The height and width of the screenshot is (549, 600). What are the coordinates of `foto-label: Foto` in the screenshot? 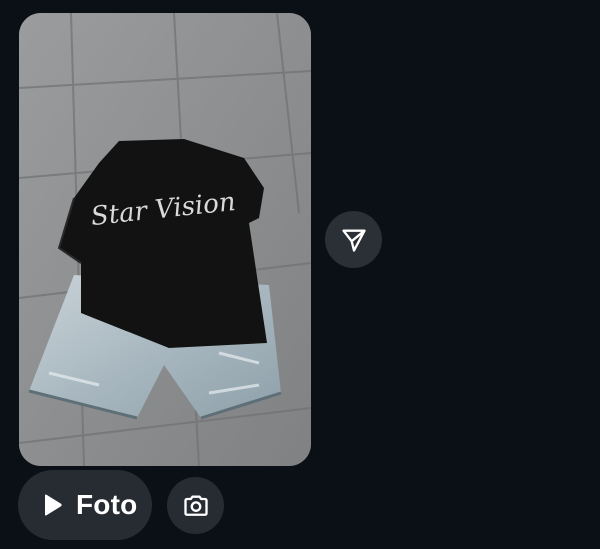 It's located at (107, 504).